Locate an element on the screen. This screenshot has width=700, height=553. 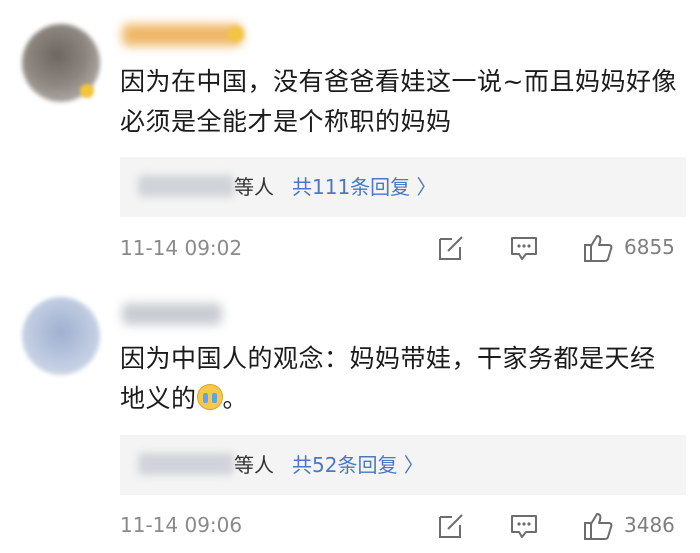
like-button: 3486 is located at coordinates (637, 526).